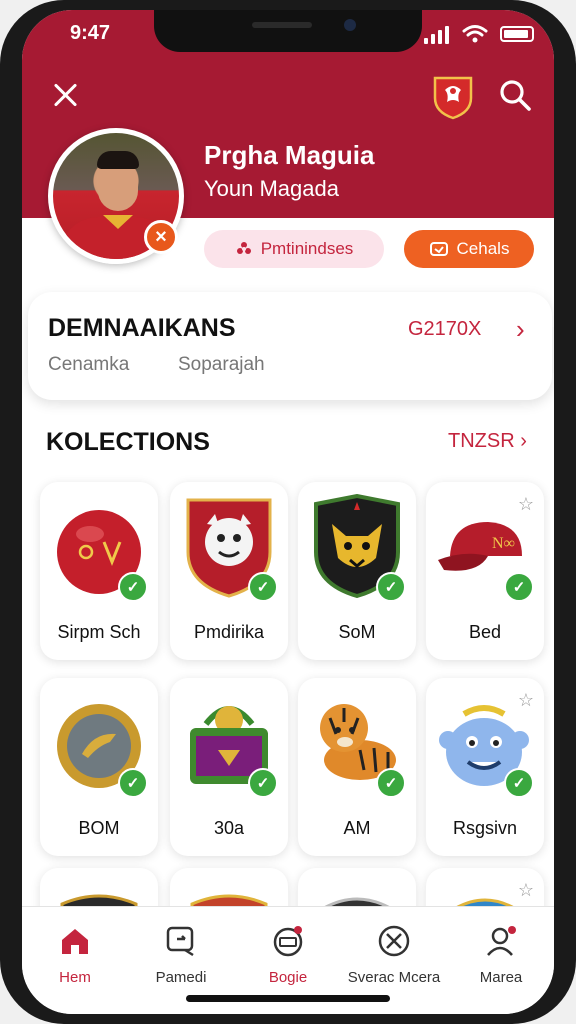  Describe the element at coordinates (394, 941) in the screenshot. I see `cancel-circle-icon` at that location.